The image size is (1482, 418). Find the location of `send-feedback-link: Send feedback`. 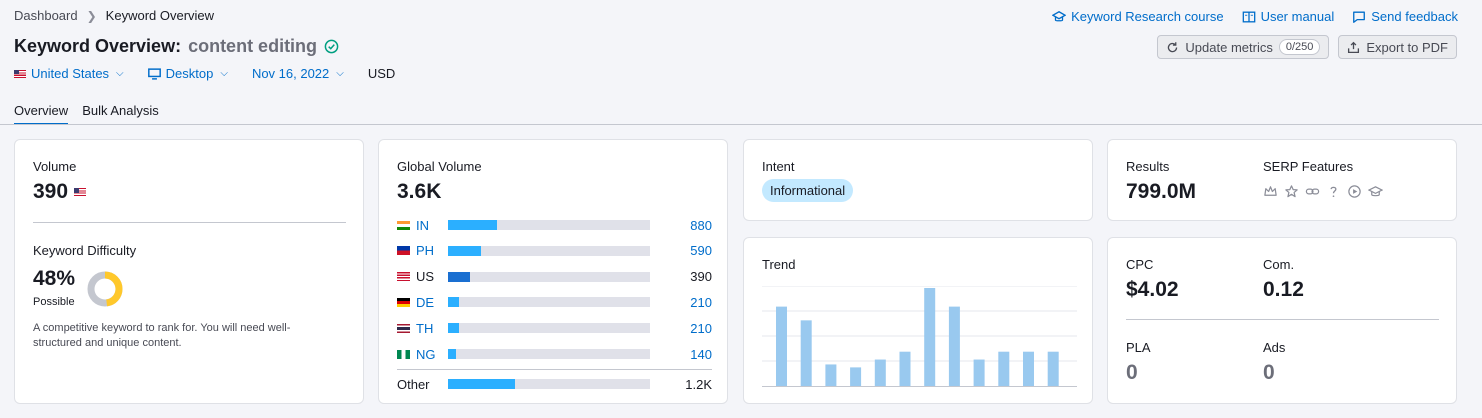

send-feedback-link: Send feedback is located at coordinates (1405, 16).